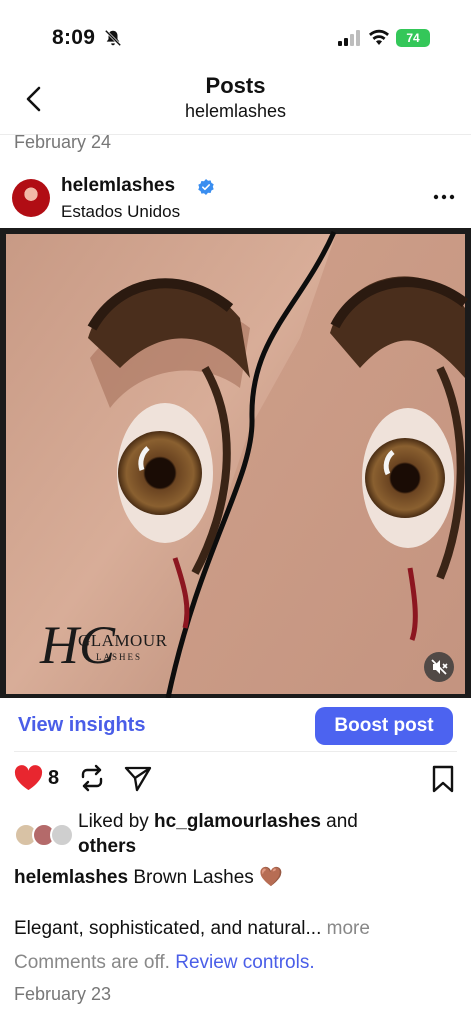 Image resolution: width=471 pixels, height=1024 pixels. What do you see at coordinates (45, 836) in the screenshot?
I see `liker-avatars` at bounding box center [45, 836].